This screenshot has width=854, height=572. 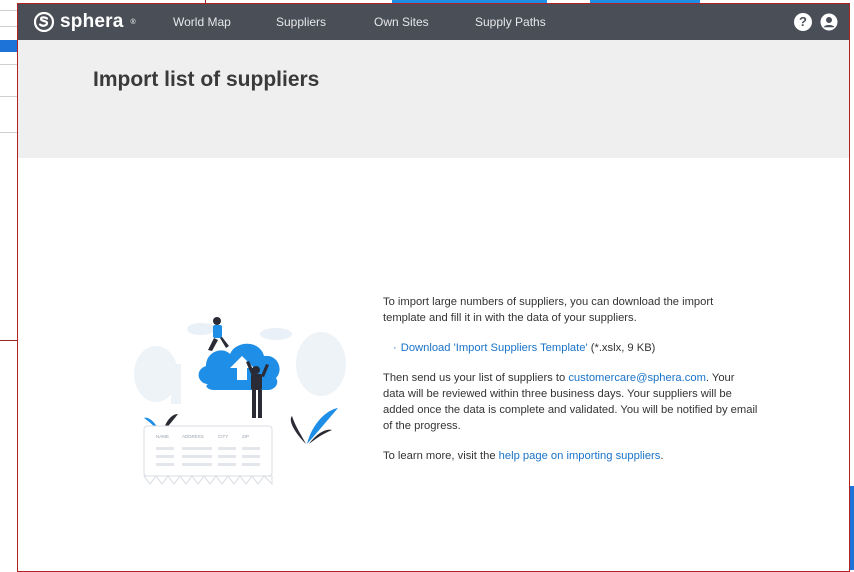 I want to click on page-title: Import list of suppliers, so click(x=206, y=79).